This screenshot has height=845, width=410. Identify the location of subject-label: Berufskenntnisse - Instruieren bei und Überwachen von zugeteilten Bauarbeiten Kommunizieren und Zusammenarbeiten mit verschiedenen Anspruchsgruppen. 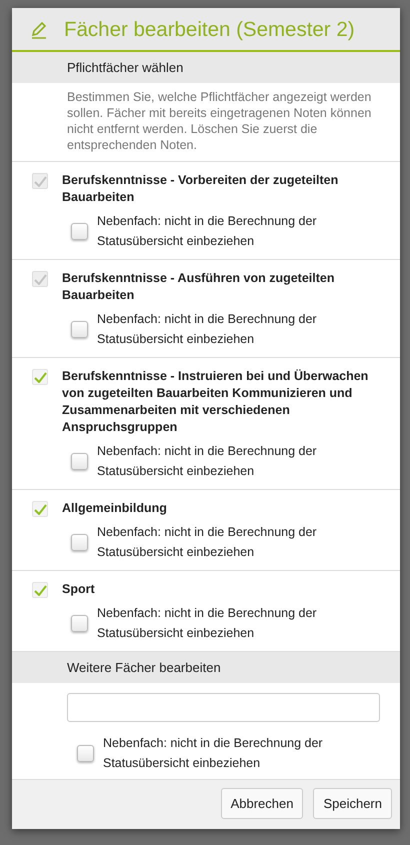
(216, 402).